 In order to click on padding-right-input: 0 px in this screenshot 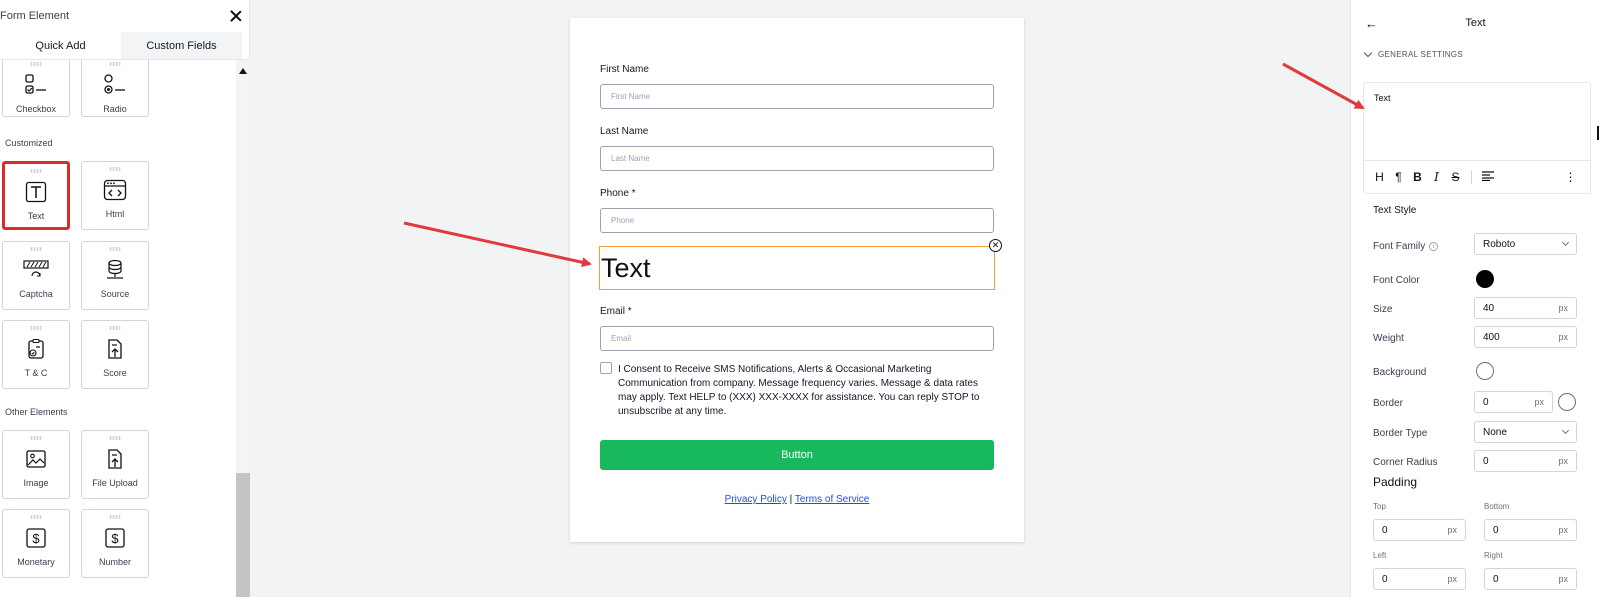, I will do `click(1530, 579)`.